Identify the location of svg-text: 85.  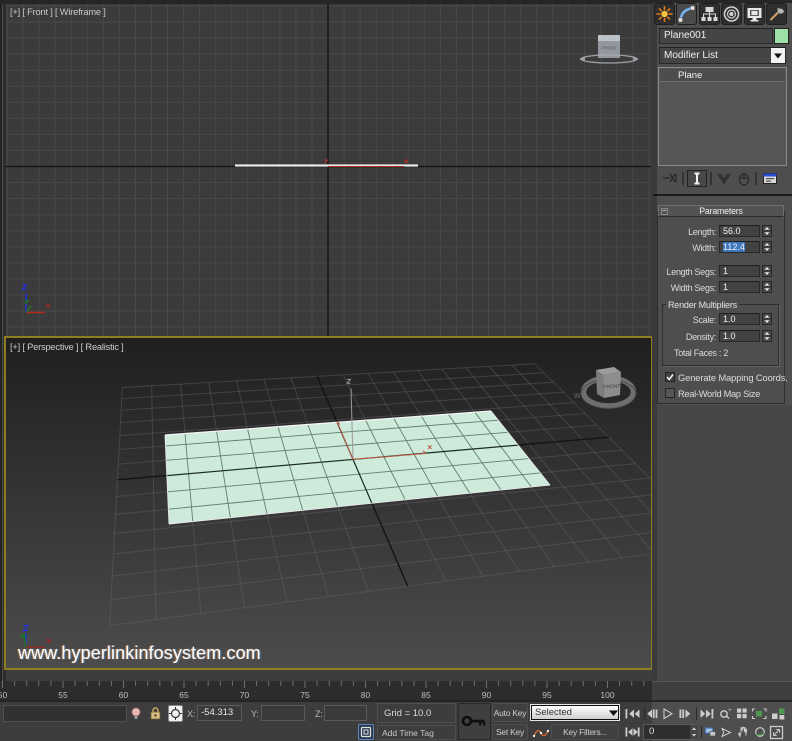
(426, 695).